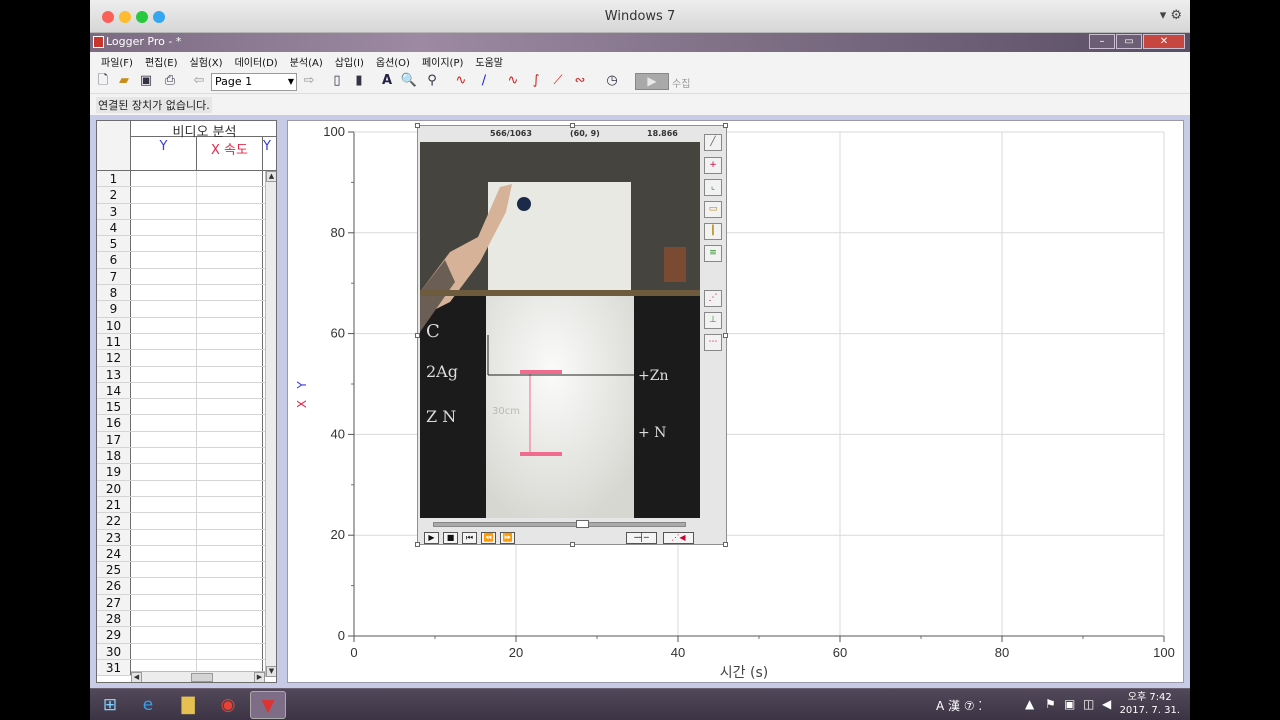 The image size is (1280, 720). I want to click on show-points-icon: ⋰◀, so click(678, 538).